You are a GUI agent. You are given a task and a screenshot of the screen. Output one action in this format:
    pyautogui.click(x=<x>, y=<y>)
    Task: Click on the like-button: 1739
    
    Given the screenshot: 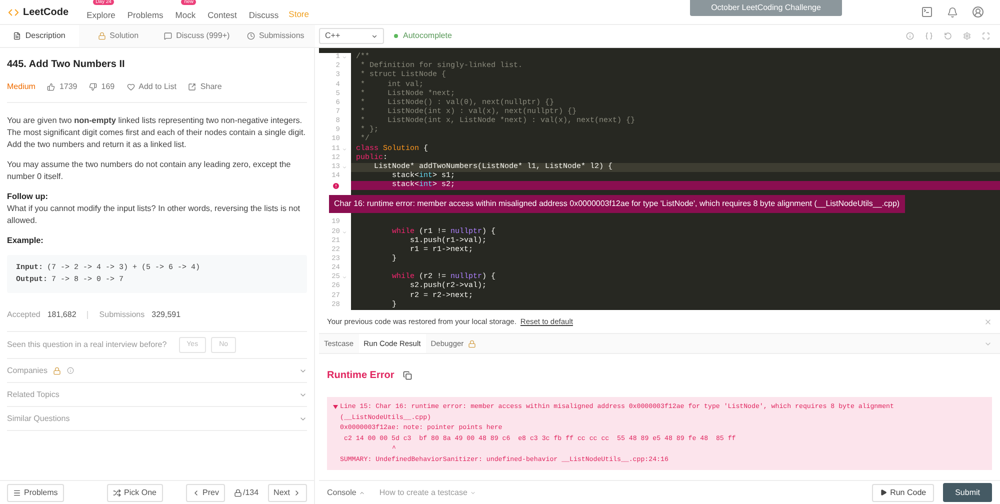 What is the action you would take?
    pyautogui.click(x=62, y=87)
    